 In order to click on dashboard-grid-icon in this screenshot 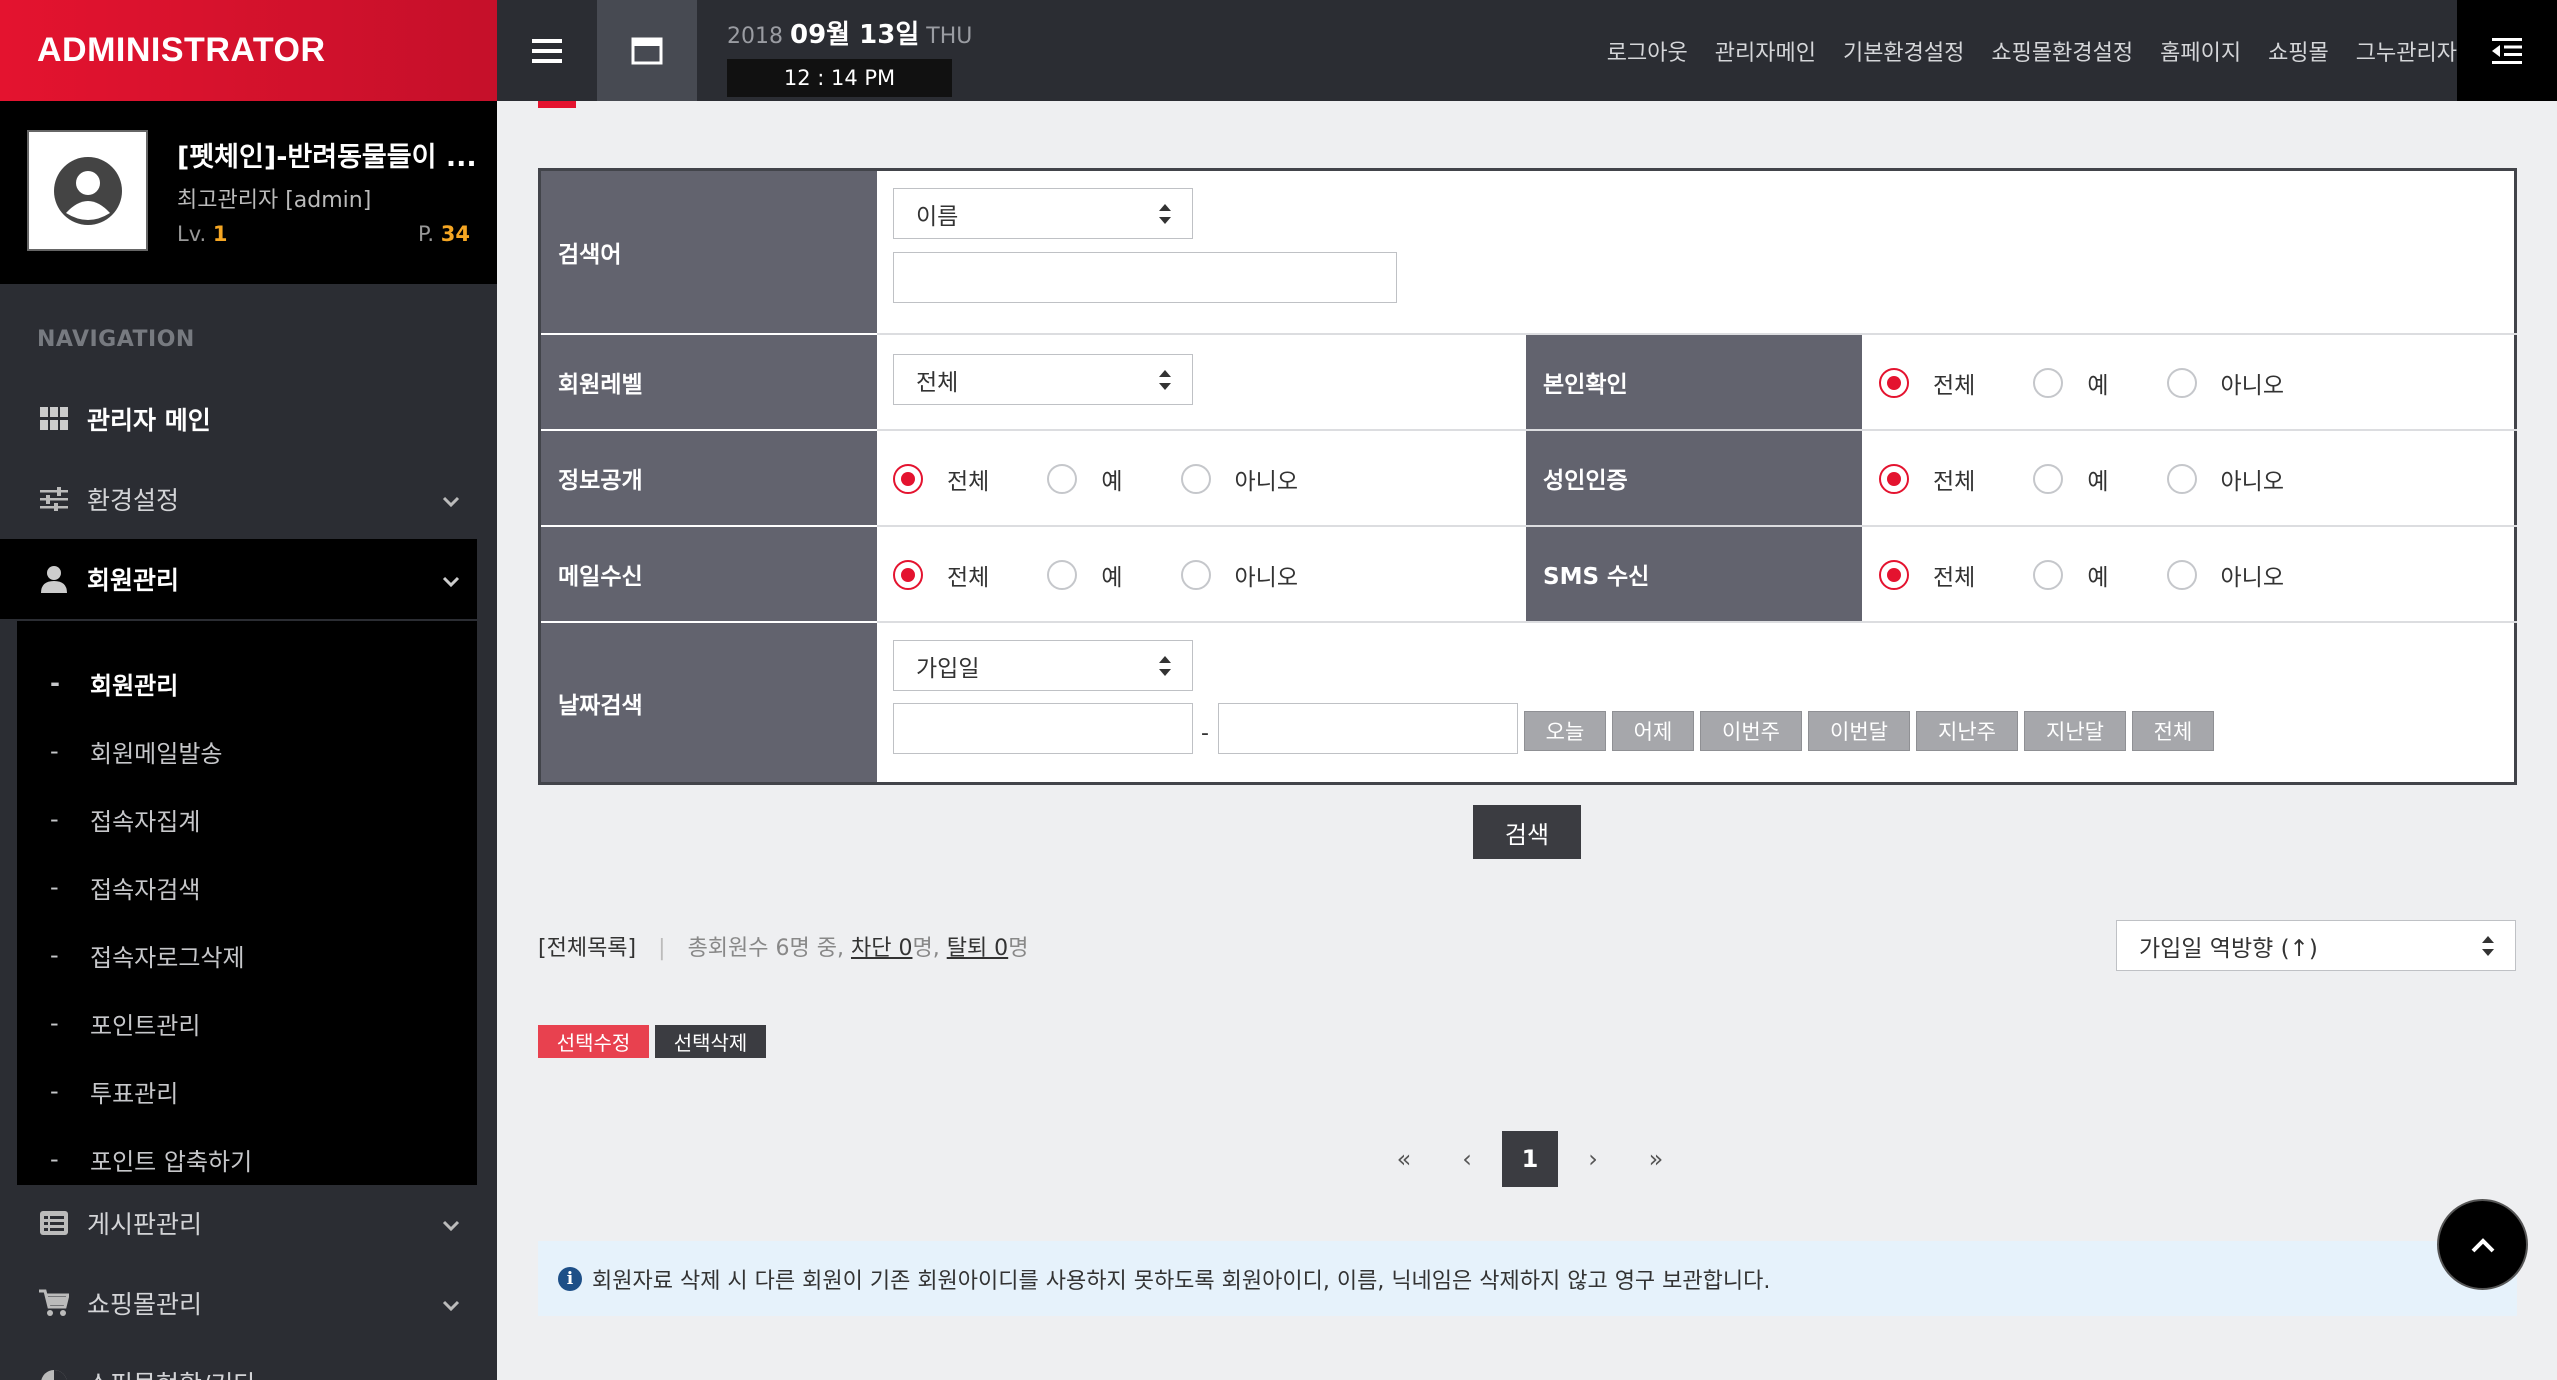, I will do `click(54, 419)`.